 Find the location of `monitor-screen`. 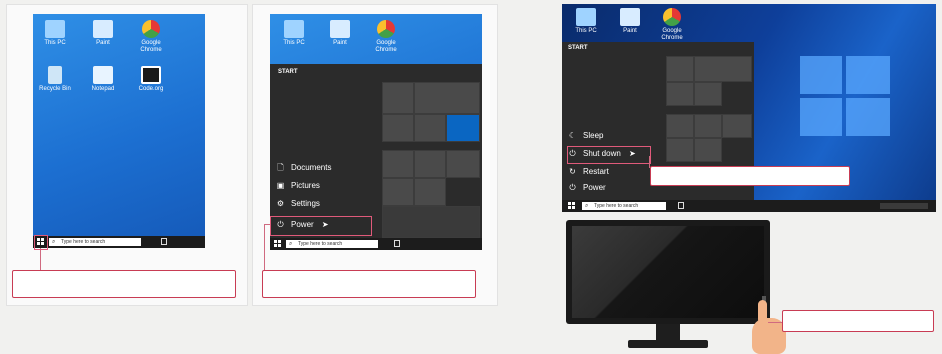

monitor-screen is located at coordinates (668, 272).